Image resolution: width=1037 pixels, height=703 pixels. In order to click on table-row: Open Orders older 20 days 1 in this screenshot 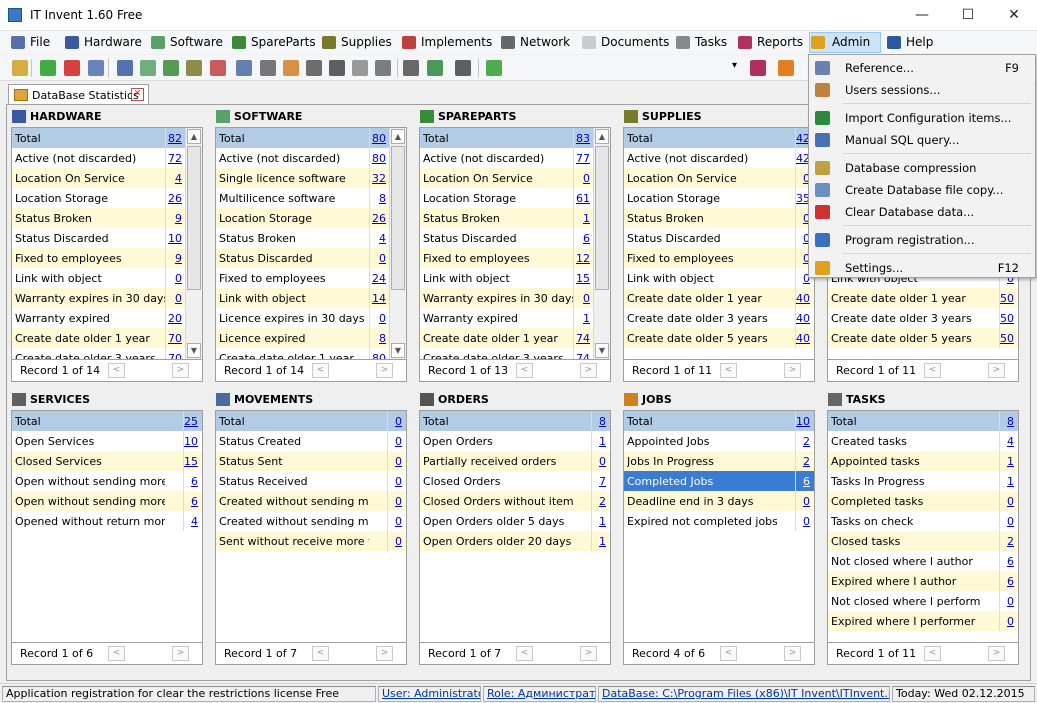, I will do `click(515, 541)`.